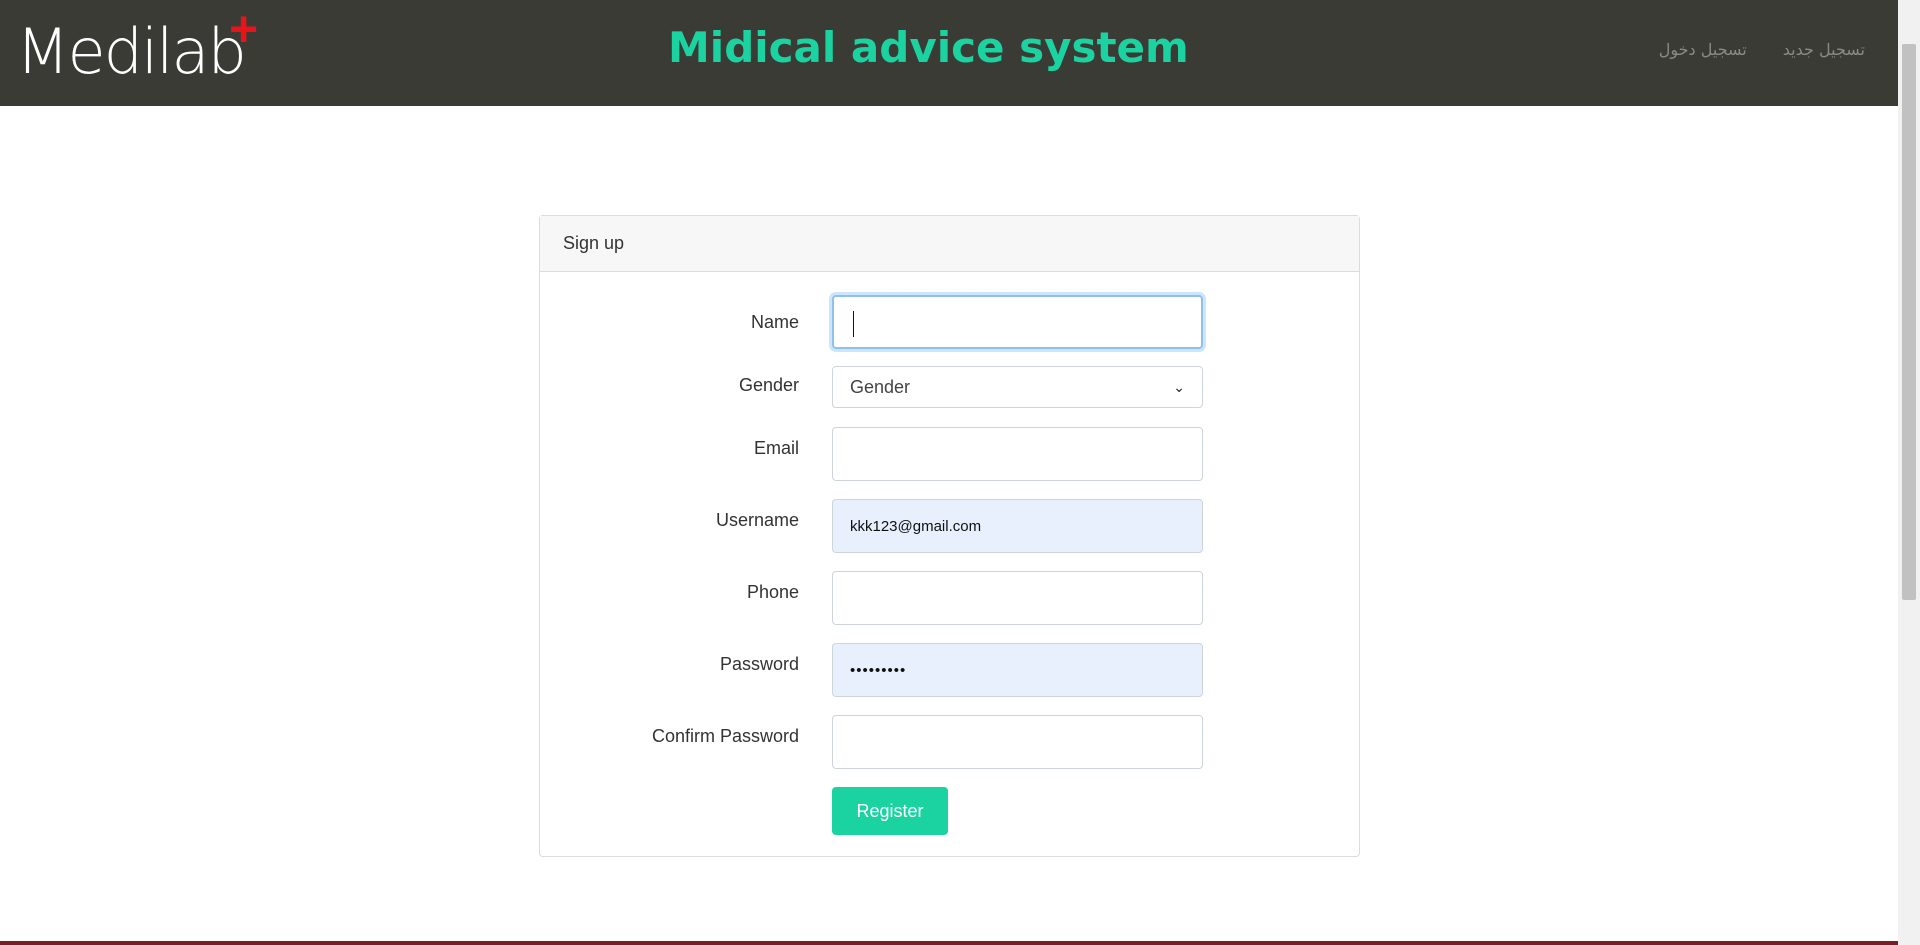 This screenshot has width=1920, height=945. Describe the element at coordinates (928, 47) in the screenshot. I see `site-title: Midical advice system` at that location.